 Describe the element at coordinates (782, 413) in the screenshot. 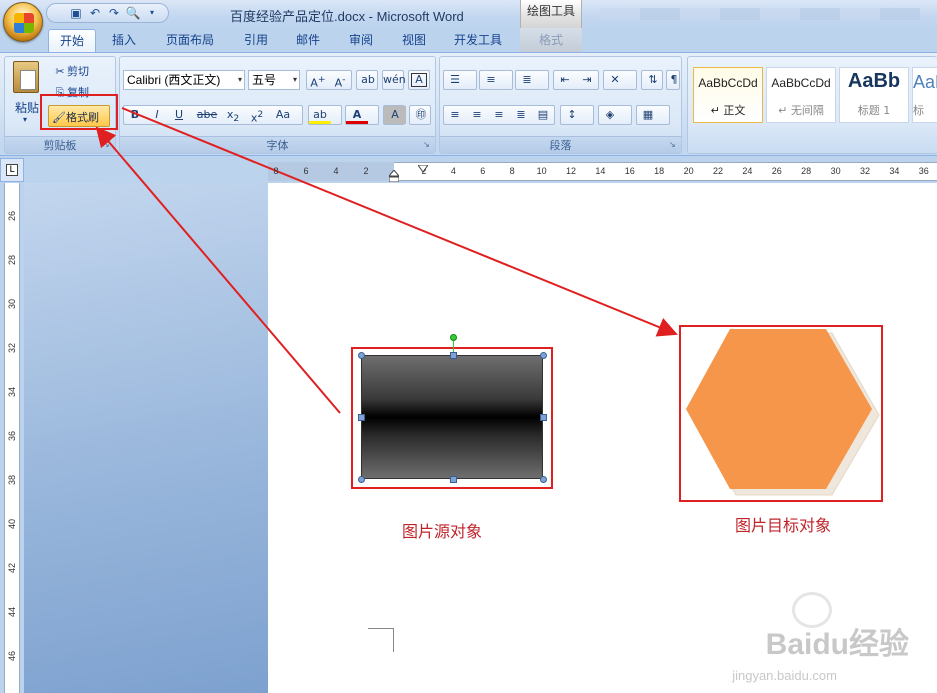

I see `target-hexagon-shape` at that location.